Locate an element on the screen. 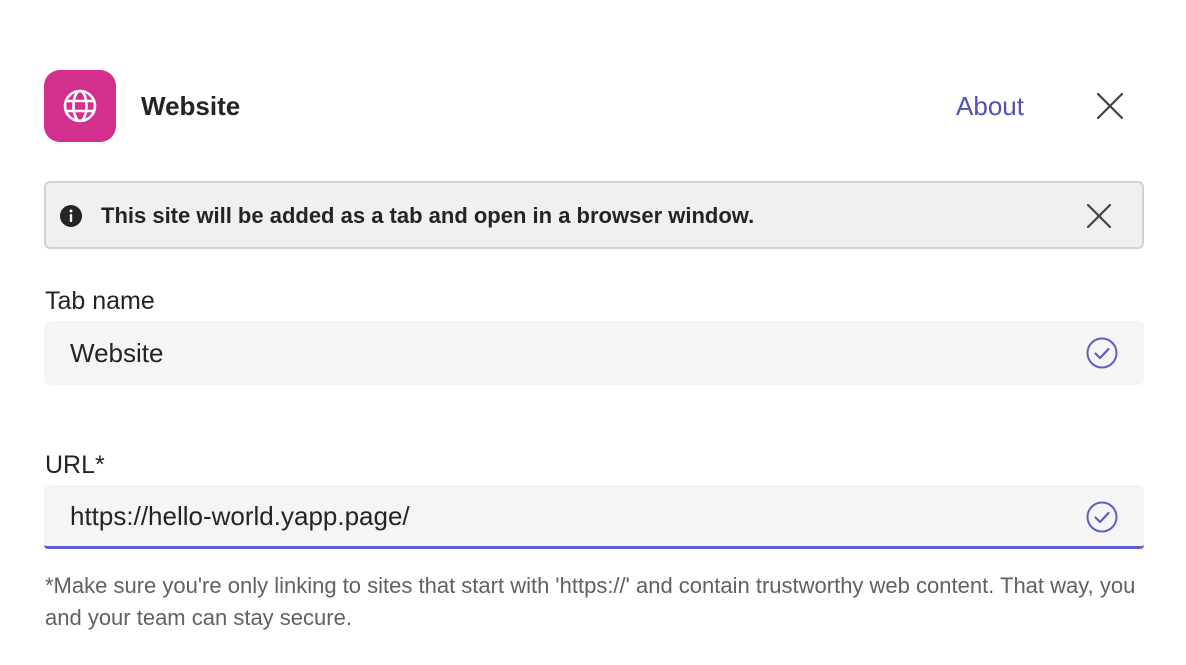 The image size is (1186, 665). globe-icon is located at coordinates (80, 106).